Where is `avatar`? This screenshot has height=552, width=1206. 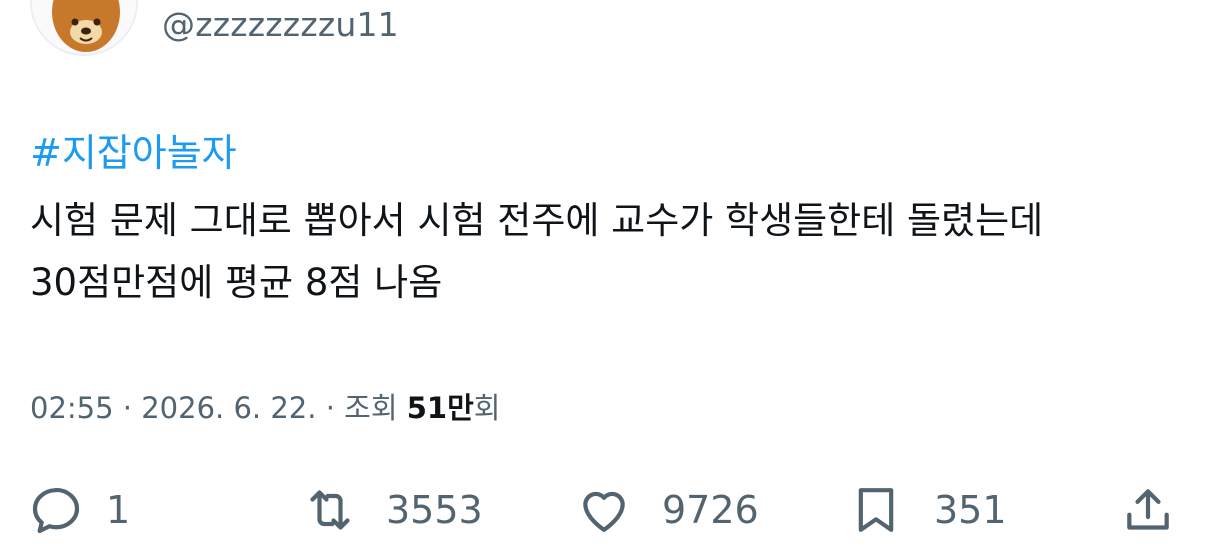 avatar is located at coordinates (84, 28).